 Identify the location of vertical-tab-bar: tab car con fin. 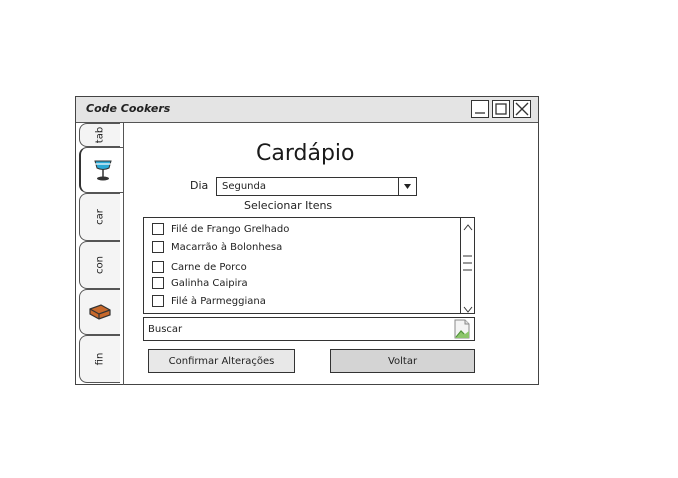
(100, 254).